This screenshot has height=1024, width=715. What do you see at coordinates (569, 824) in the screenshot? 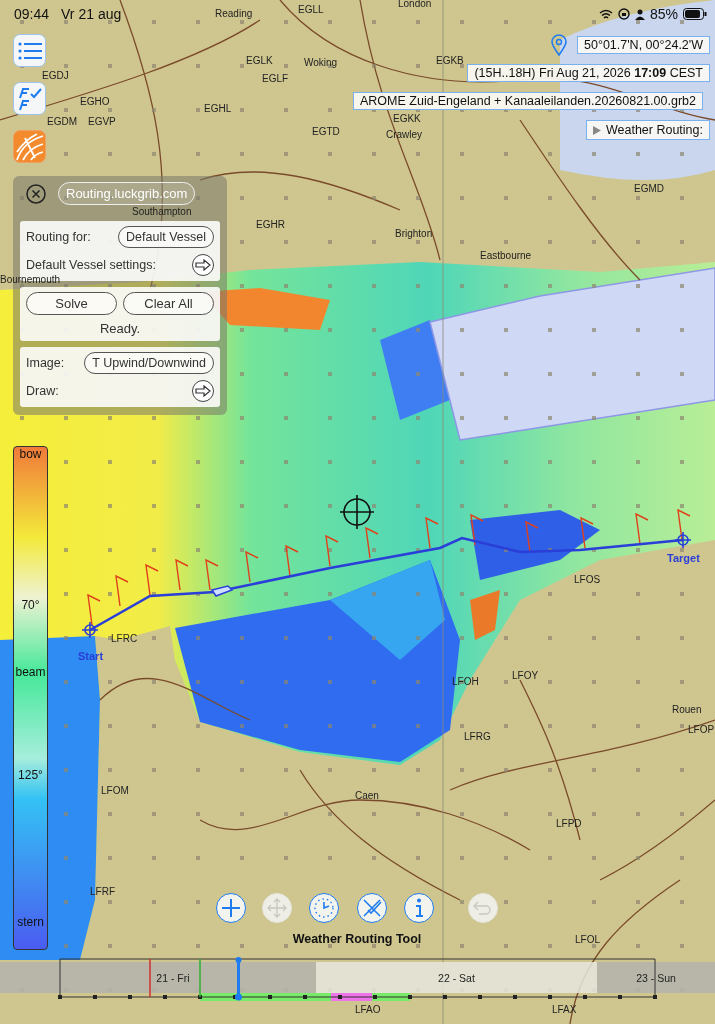
I see `place-label: LFPD` at bounding box center [569, 824].